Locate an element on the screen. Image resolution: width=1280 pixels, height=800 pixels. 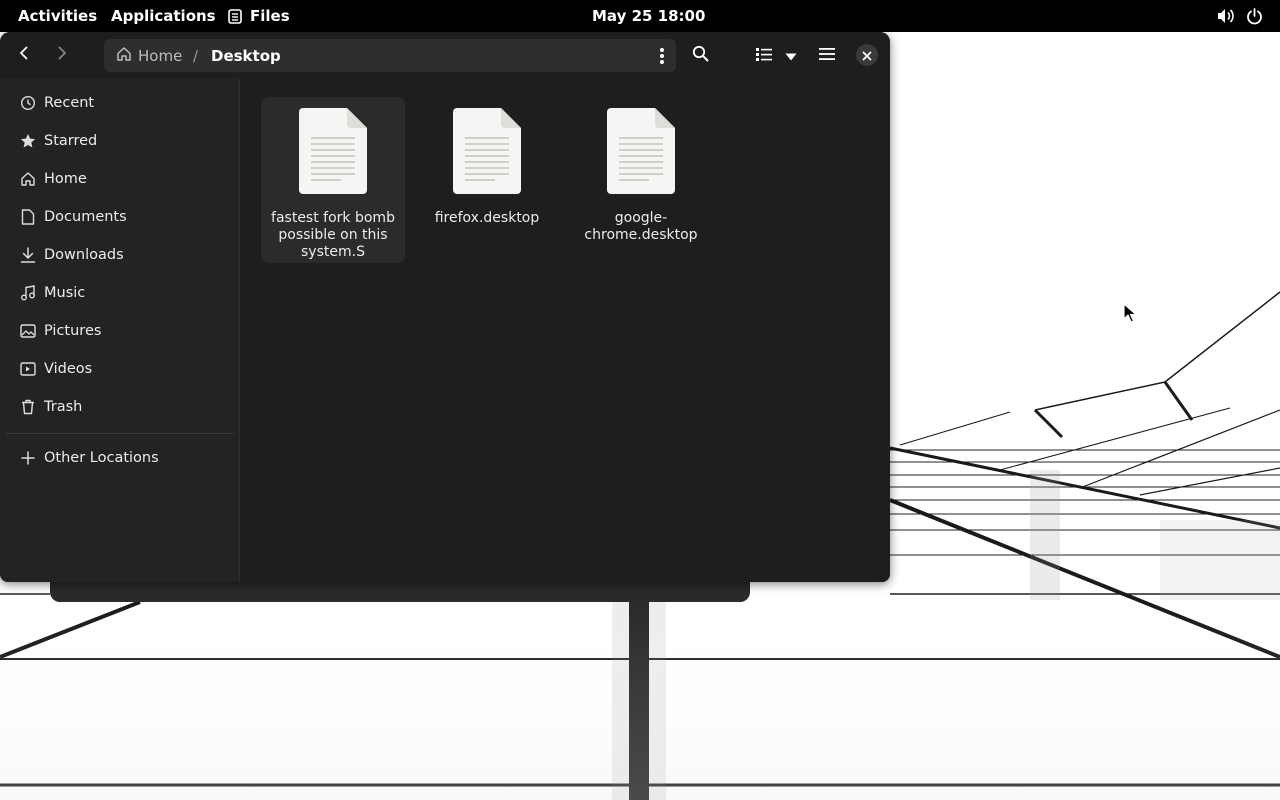
sidebar-item-label: Home is located at coordinates (65, 179).